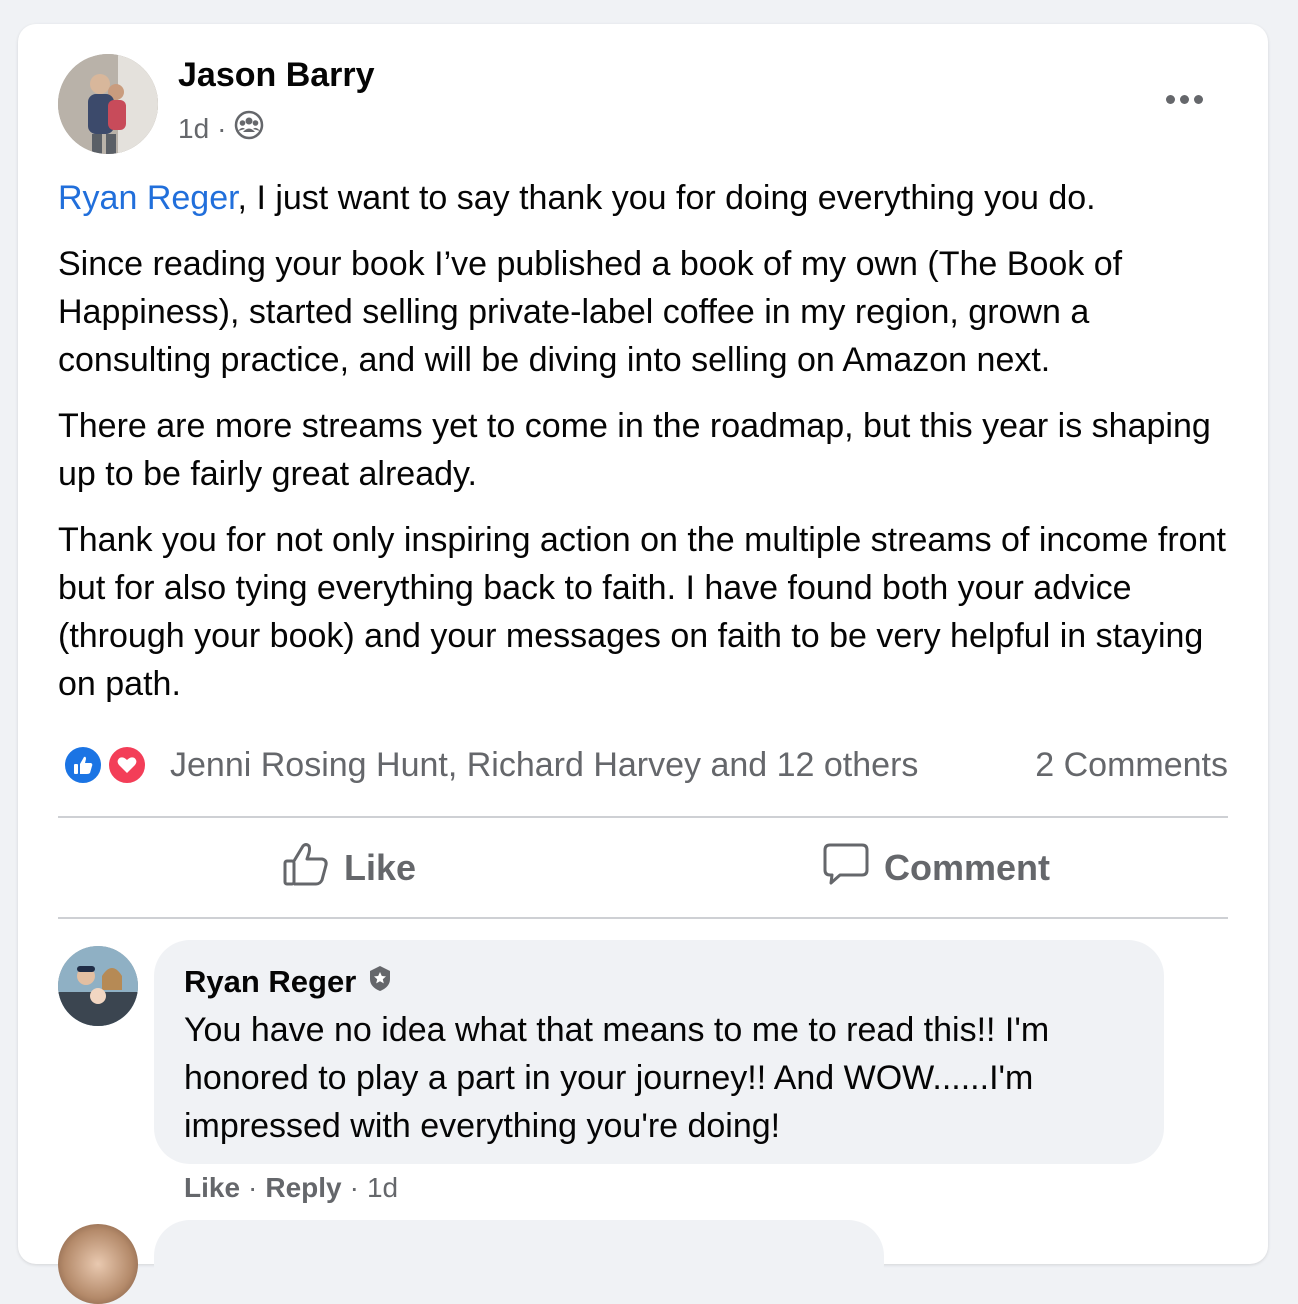 Image resolution: width=1298 pixels, height=1304 pixels. I want to click on more-options-button, so click(1184, 99).